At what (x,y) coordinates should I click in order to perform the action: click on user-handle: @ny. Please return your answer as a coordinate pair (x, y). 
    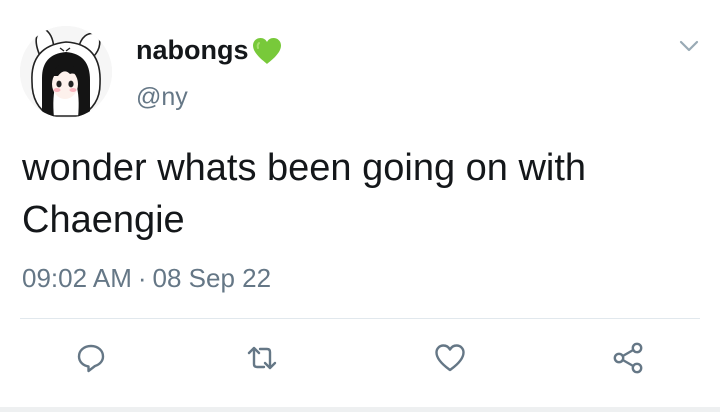
    Looking at the image, I should click on (162, 97).